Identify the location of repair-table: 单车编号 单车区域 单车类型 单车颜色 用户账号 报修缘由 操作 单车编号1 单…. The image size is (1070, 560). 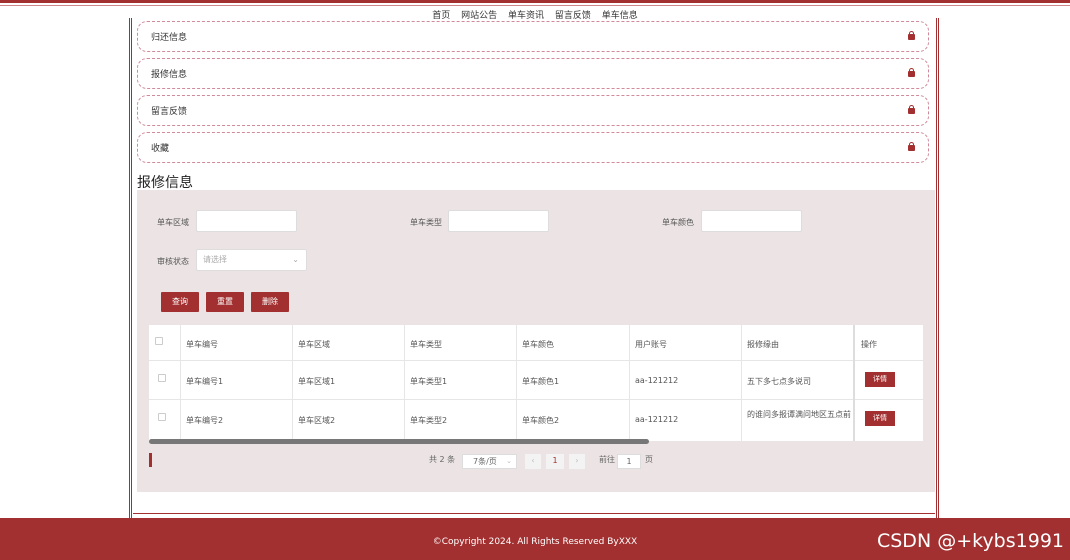
(536, 383).